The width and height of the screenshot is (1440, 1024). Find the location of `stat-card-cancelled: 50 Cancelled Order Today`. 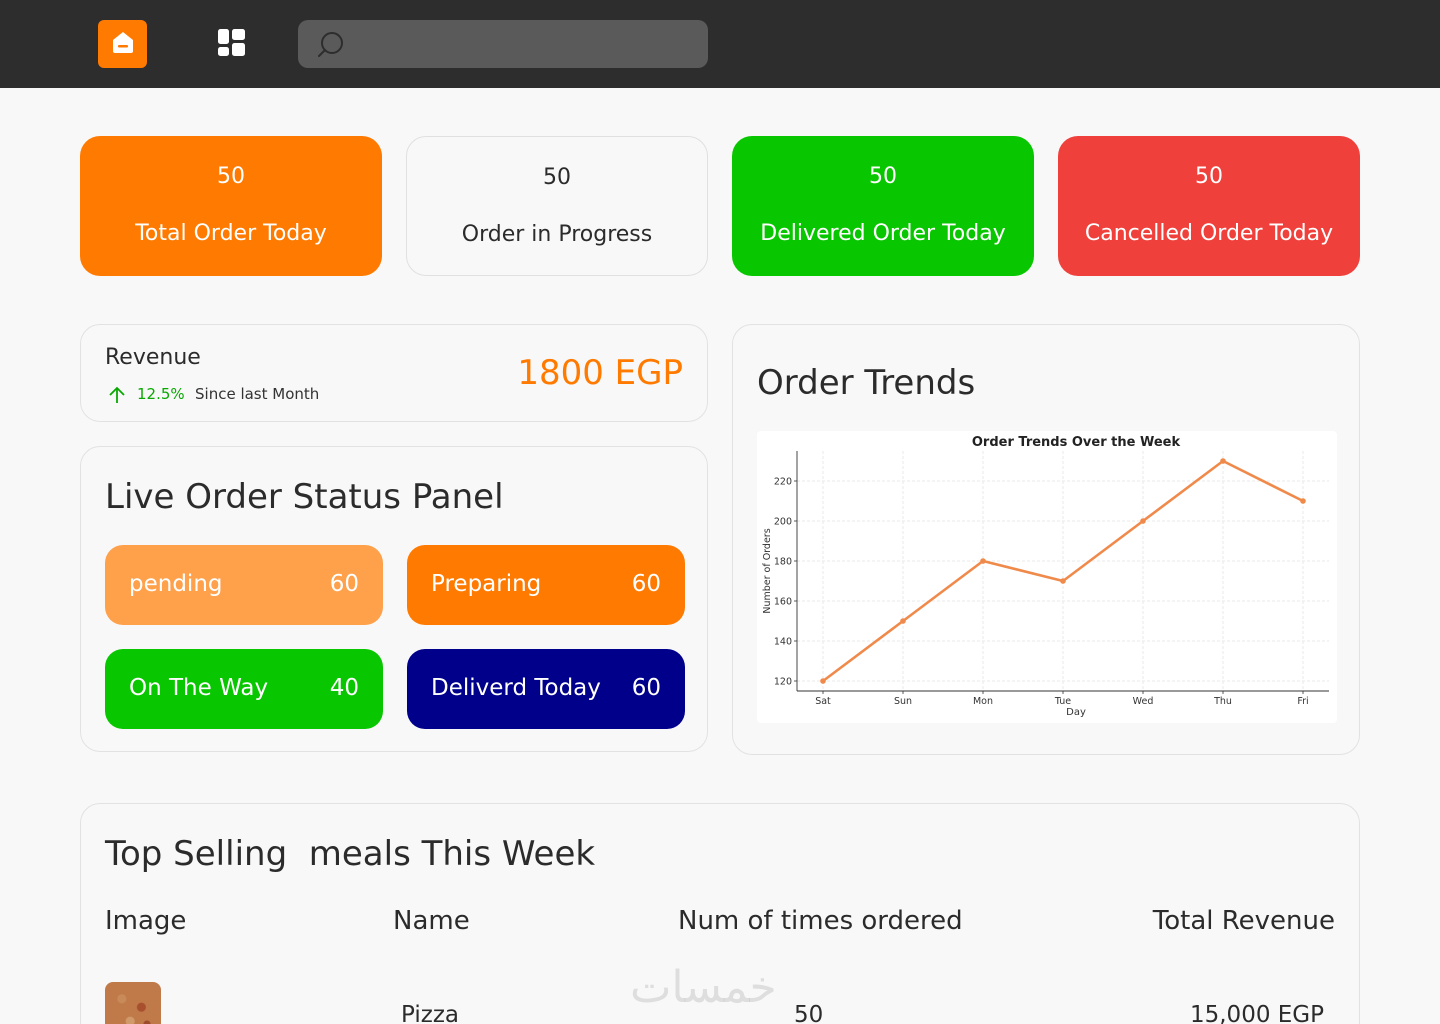

stat-card-cancelled: 50 Cancelled Order Today is located at coordinates (1209, 206).